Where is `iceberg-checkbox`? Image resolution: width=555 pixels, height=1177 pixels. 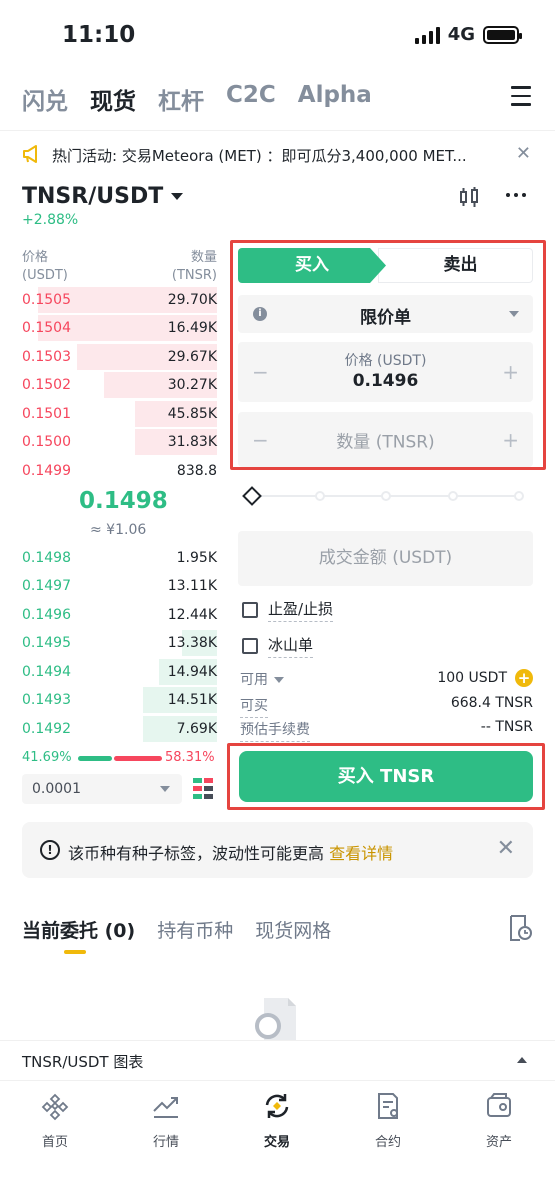
iceberg-checkbox is located at coordinates (250, 646).